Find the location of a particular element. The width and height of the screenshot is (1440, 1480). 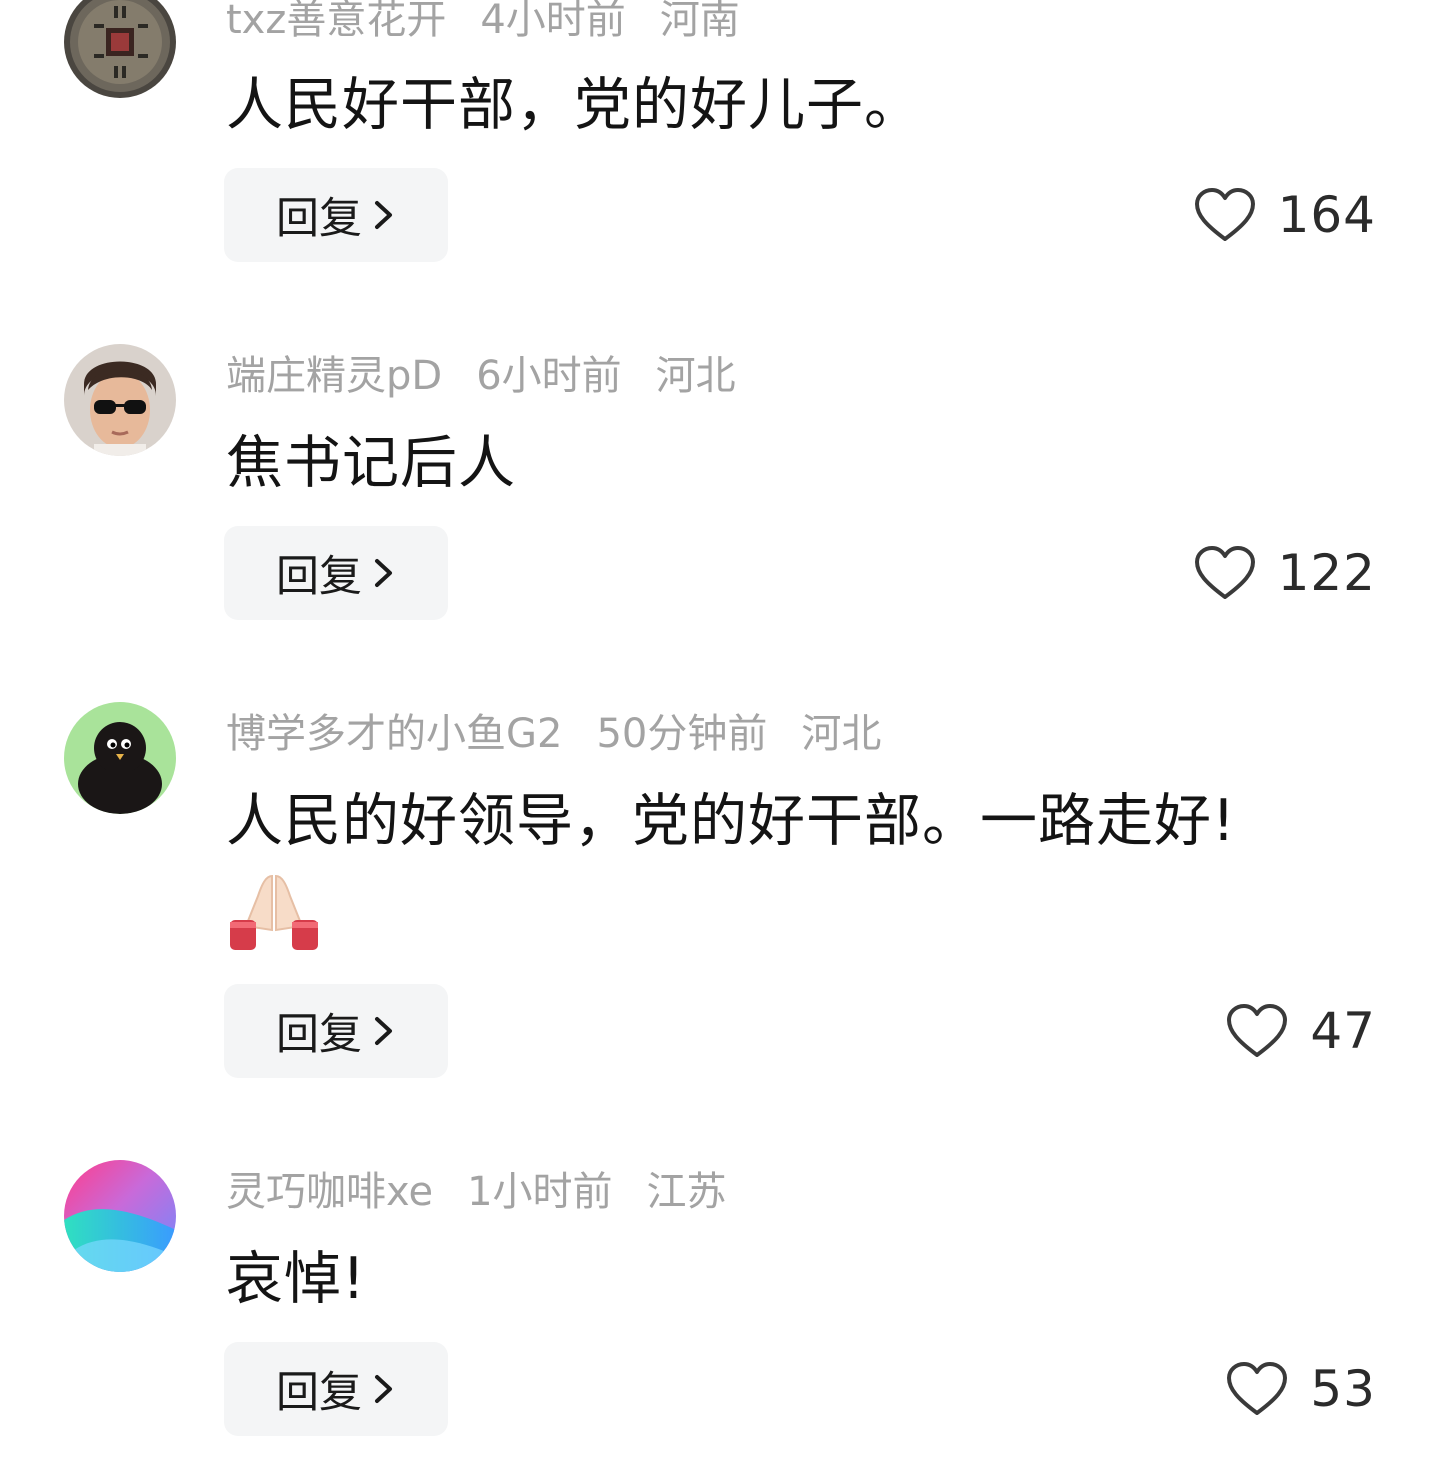

coin-avatar-icon is located at coordinates (120, 49).